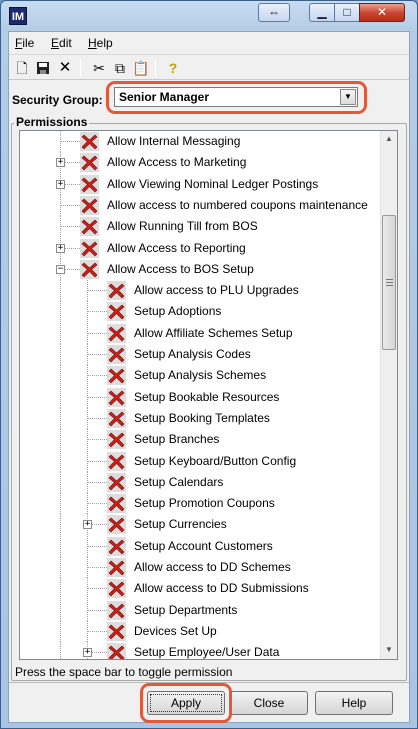 Image resolution: width=418 pixels, height=729 pixels. What do you see at coordinates (22, 68) in the screenshot?
I see `new-icon: 🗋` at bounding box center [22, 68].